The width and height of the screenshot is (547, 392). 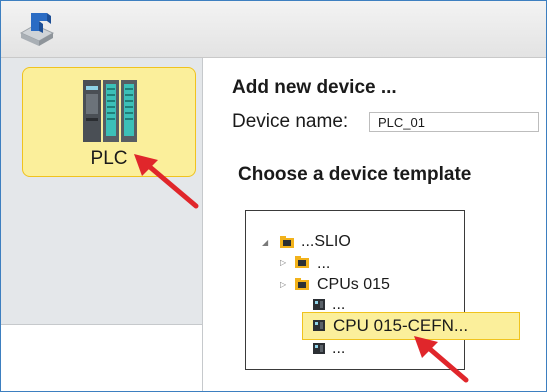 I want to click on plc-module-icon, so click(x=110, y=111).